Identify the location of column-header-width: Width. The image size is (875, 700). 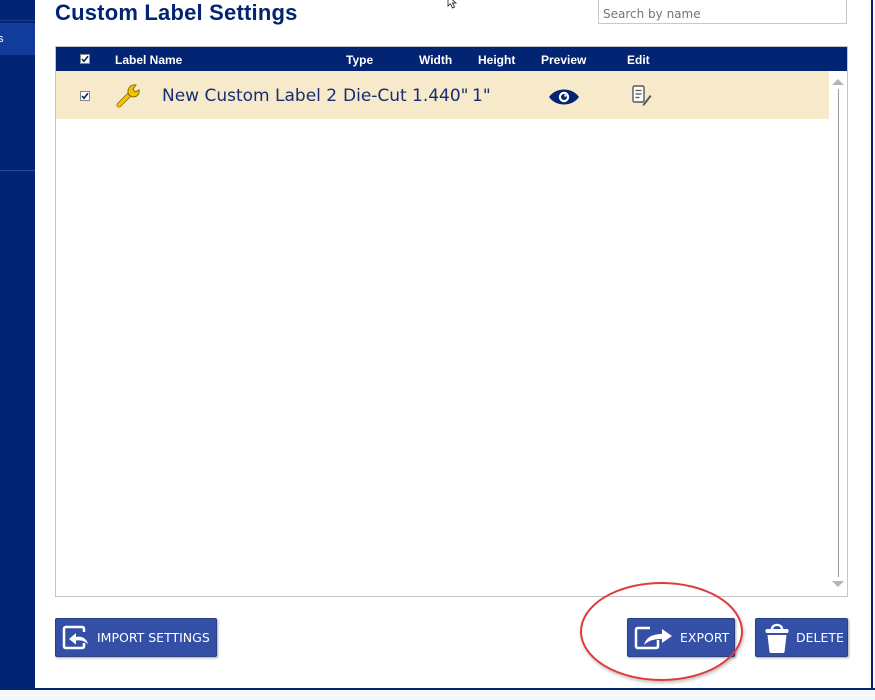
(435, 60).